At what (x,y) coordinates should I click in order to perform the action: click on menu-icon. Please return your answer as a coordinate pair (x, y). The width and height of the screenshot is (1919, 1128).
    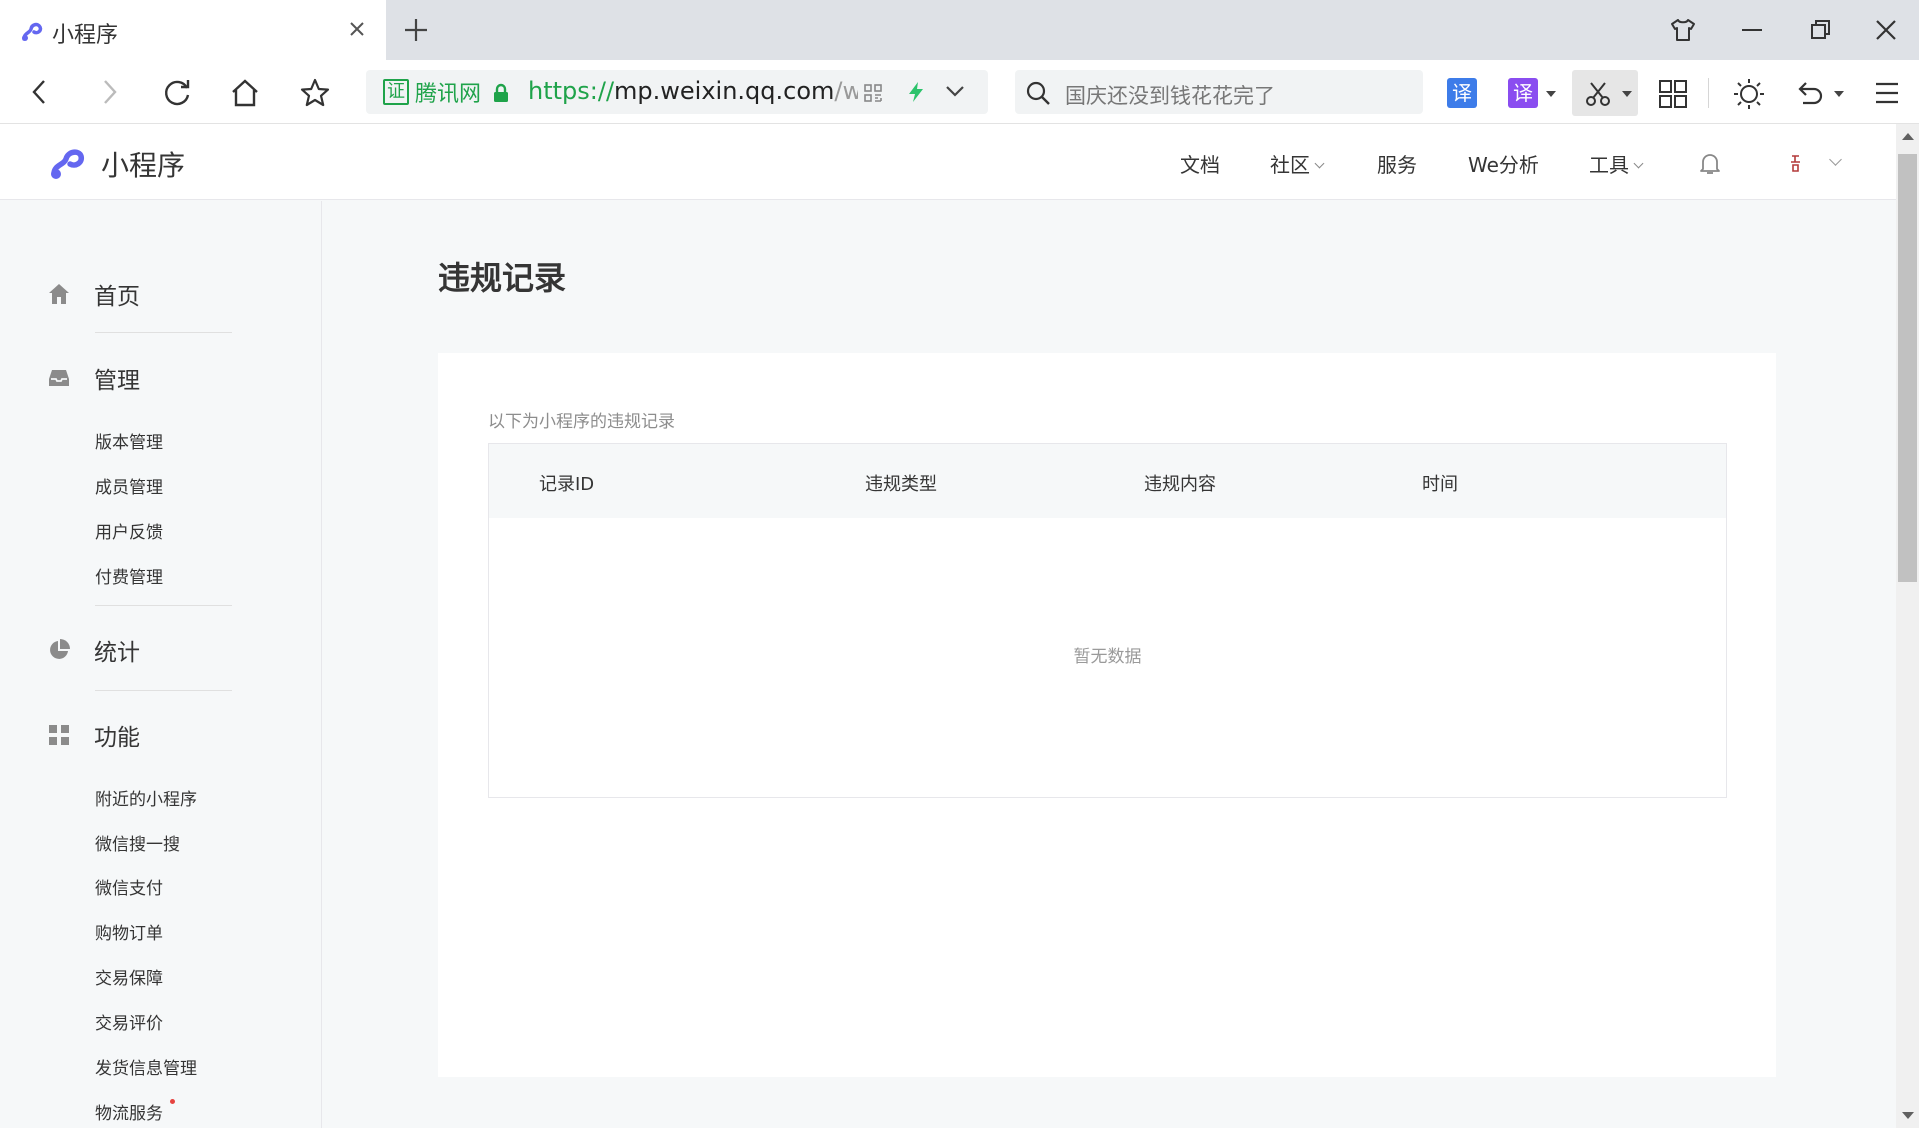
    Looking at the image, I should click on (1887, 93).